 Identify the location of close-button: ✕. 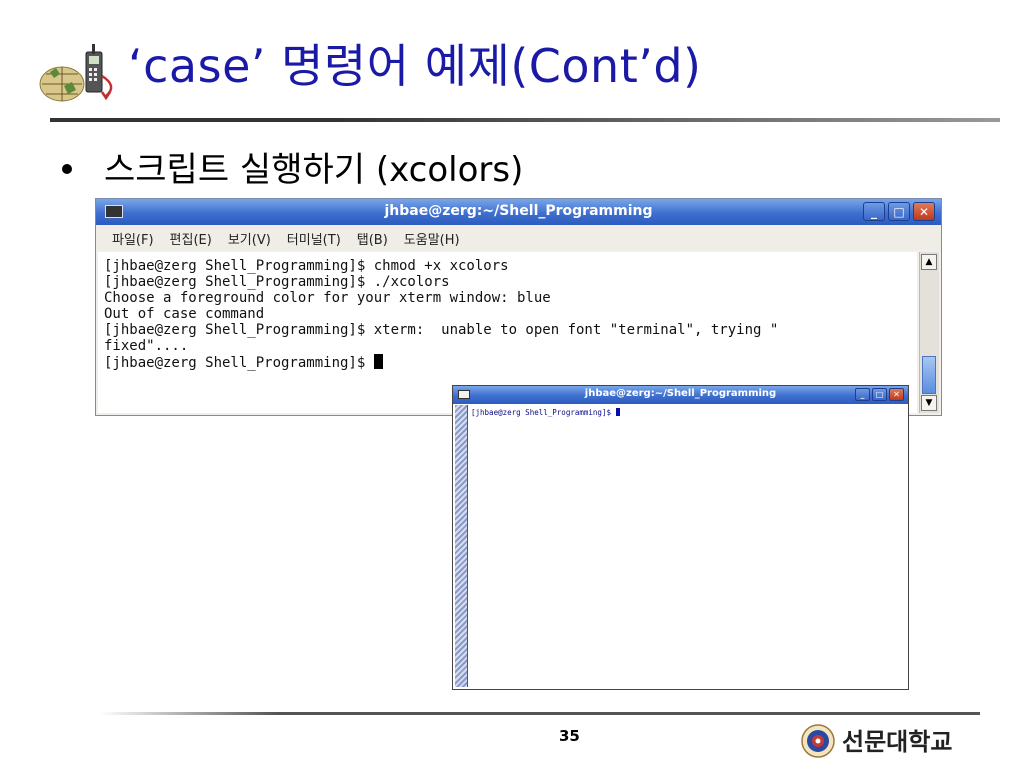
(924, 211).